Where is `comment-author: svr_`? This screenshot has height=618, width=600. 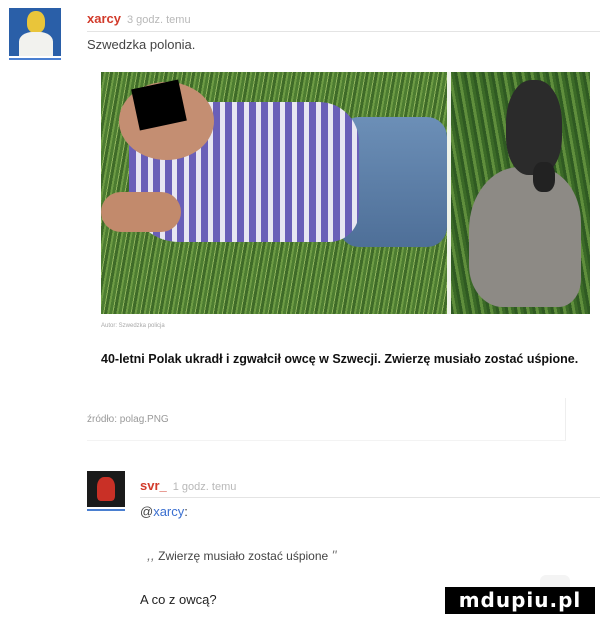
comment-author: svr_ is located at coordinates (153, 485).